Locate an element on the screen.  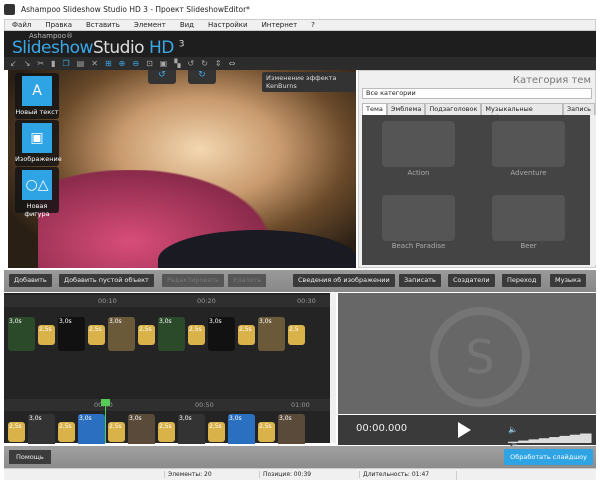
flip-v-icon: ⇕ is located at coordinates (218, 63).